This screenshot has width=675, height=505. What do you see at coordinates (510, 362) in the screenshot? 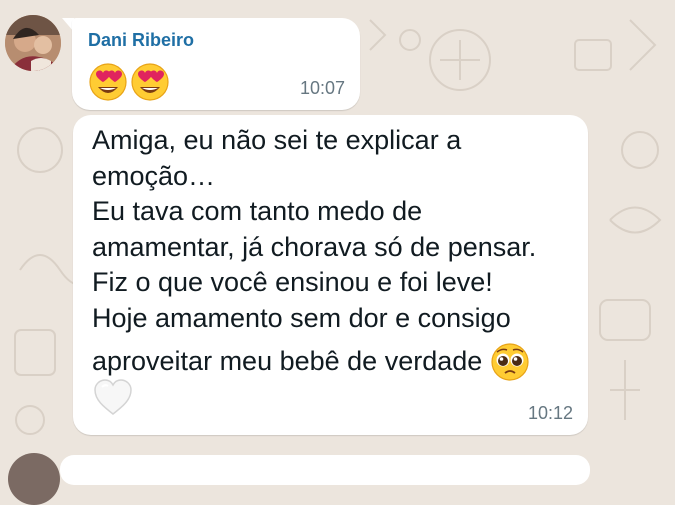
I see `pleading-face-emoji` at bounding box center [510, 362].